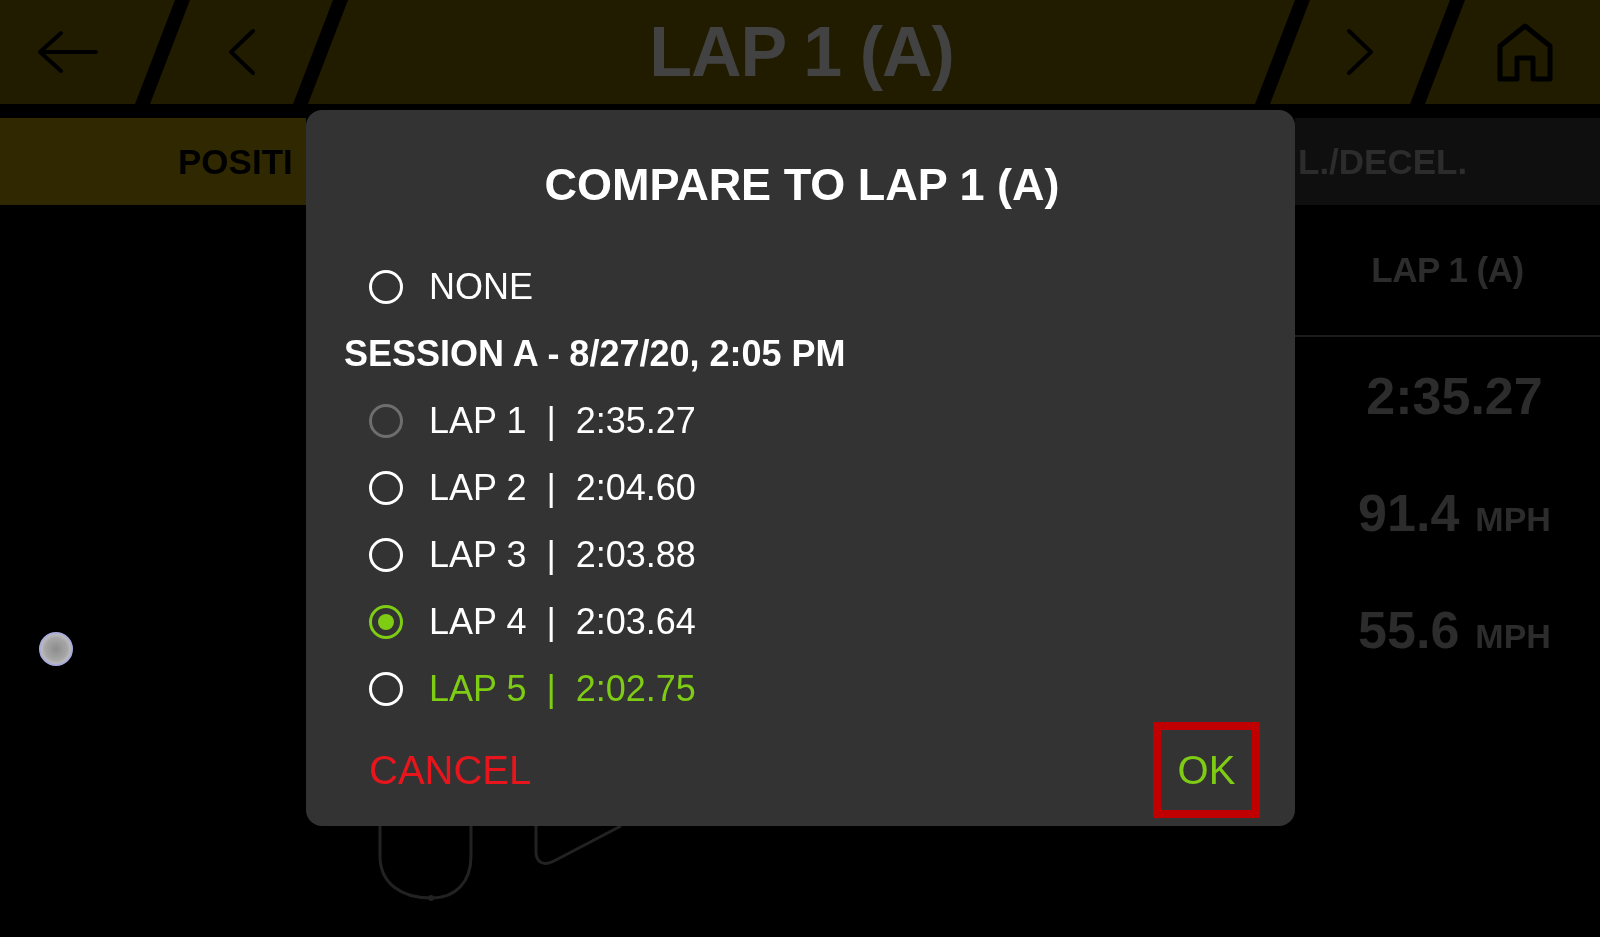  What do you see at coordinates (532, 621) in the screenshot?
I see `radio-option: LAP 4 | 2:03.64` at bounding box center [532, 621].